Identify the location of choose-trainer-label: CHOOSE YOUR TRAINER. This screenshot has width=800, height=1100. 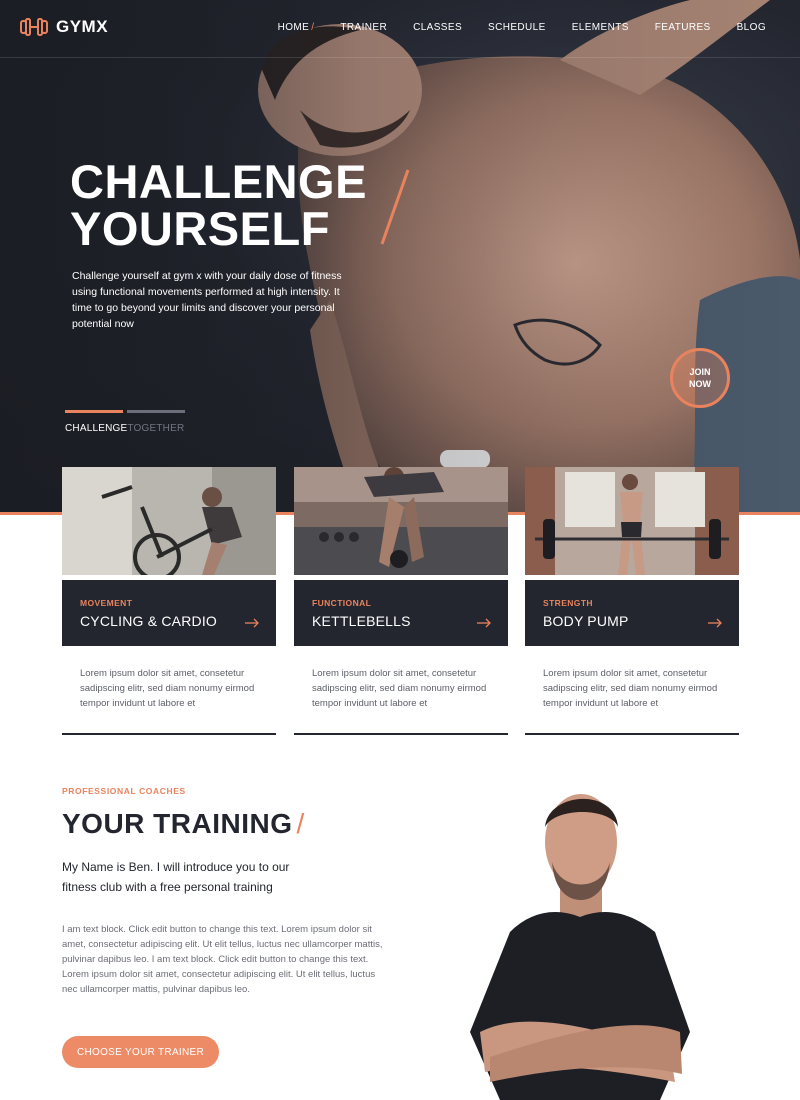
(140, 1052).